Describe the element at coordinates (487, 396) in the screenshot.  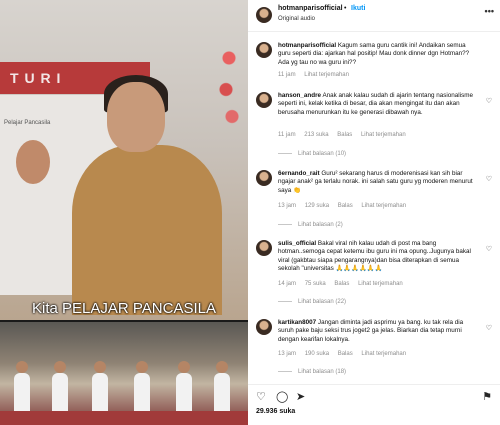
I see `bookmark-icon: ⚑` at that location.